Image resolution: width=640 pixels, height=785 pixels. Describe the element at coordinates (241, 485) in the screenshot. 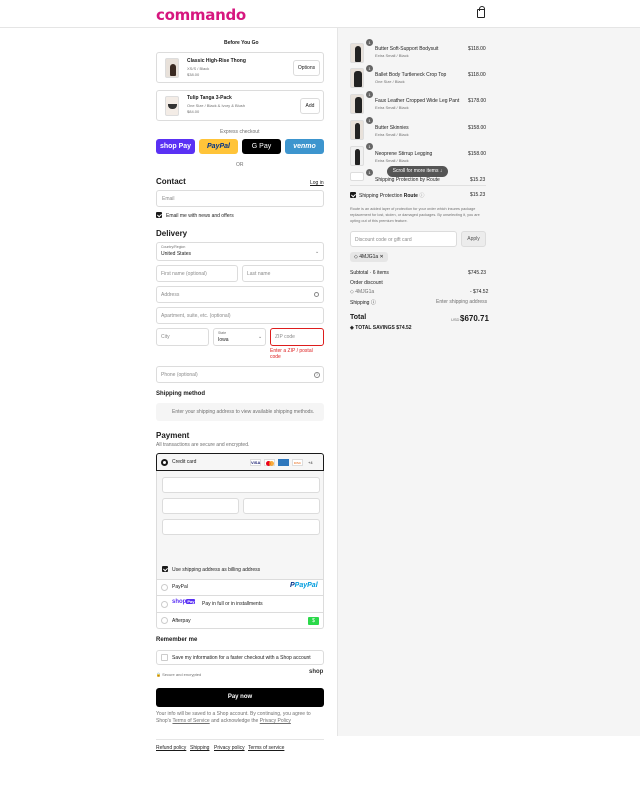

I see `card-number-input` at that location.